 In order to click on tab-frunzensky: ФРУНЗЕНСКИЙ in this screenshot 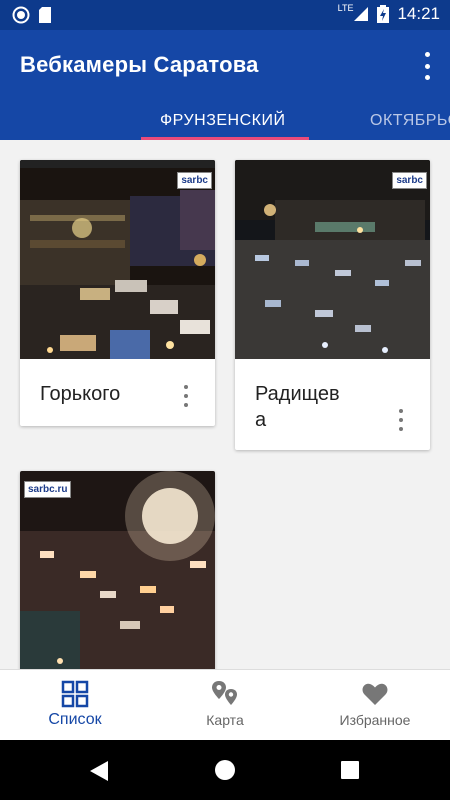, I will do `click(222, 121)`.